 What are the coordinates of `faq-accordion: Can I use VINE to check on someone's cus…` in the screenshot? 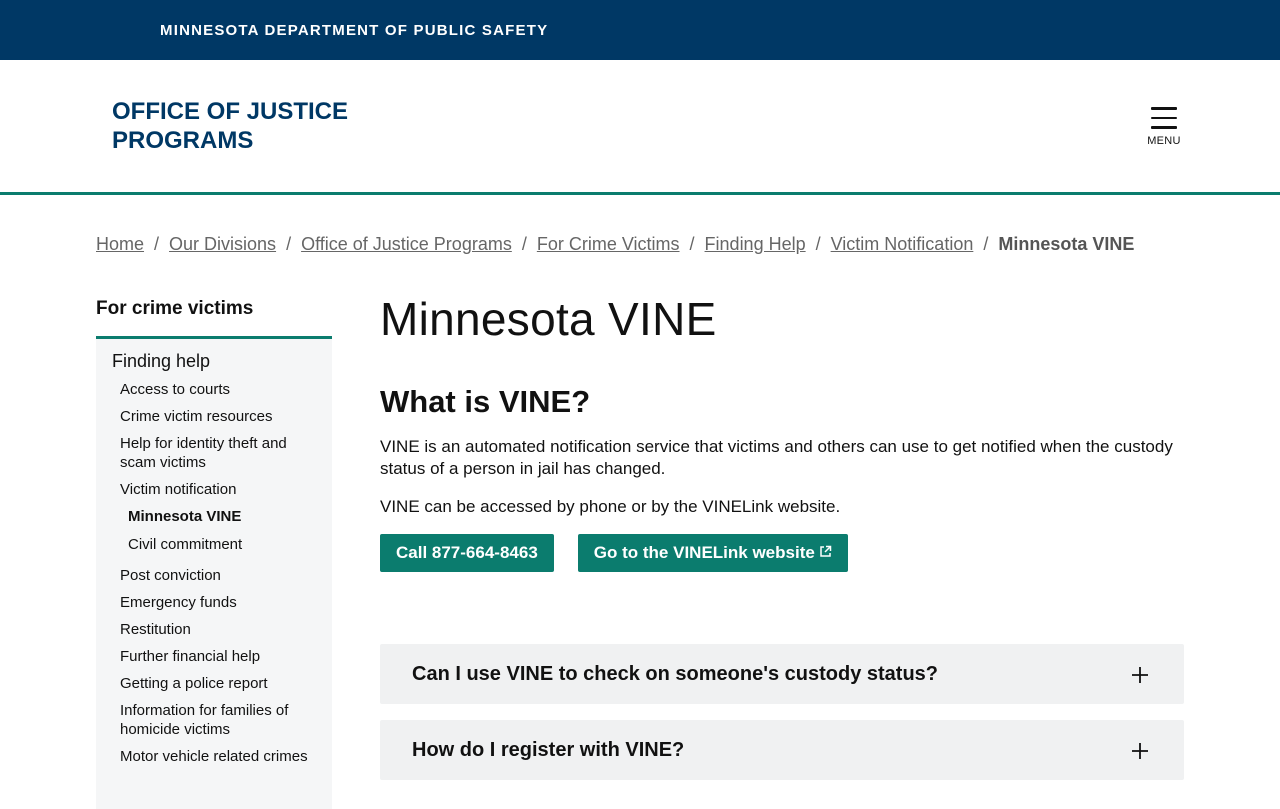 It's located at (782, 712).